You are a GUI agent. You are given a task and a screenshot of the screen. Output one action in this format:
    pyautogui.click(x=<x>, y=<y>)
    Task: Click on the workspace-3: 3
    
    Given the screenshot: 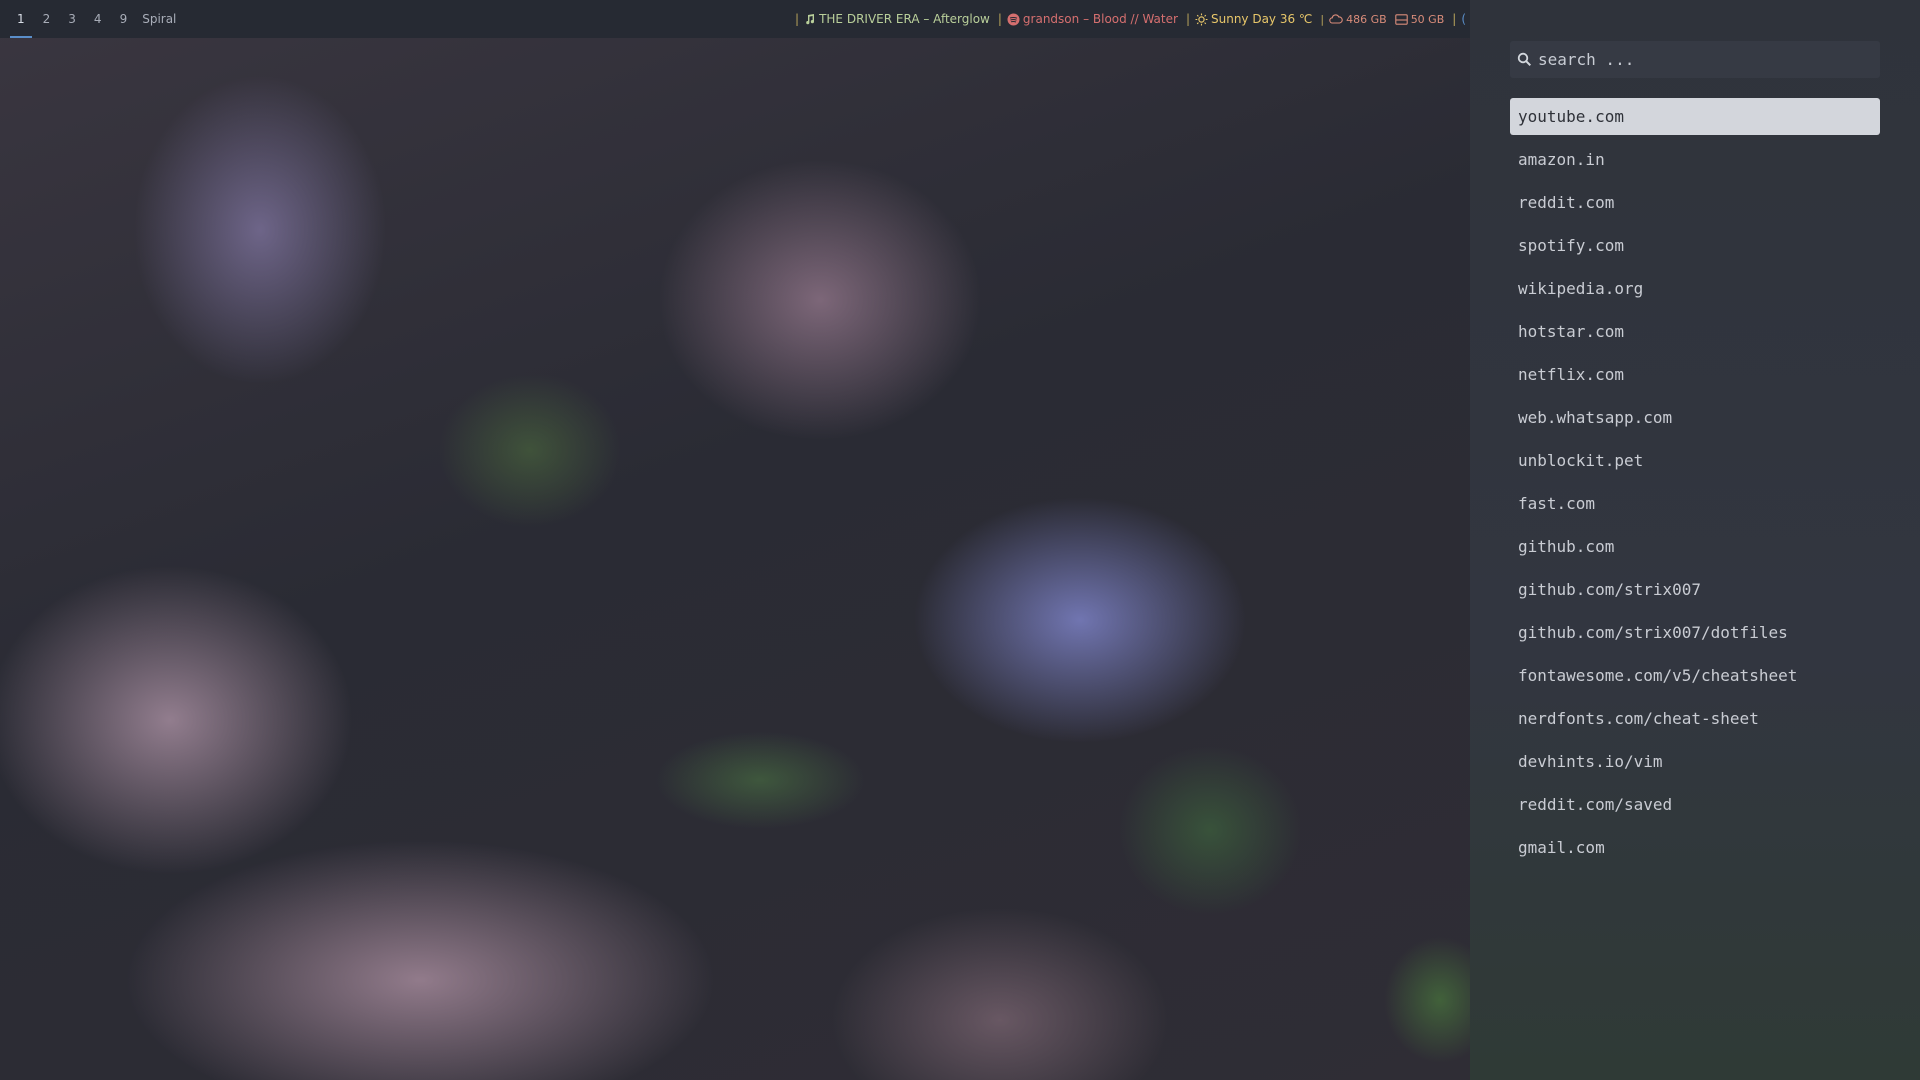 What is the action you would take?
    pyautogui.click(x=72, y=19)
    